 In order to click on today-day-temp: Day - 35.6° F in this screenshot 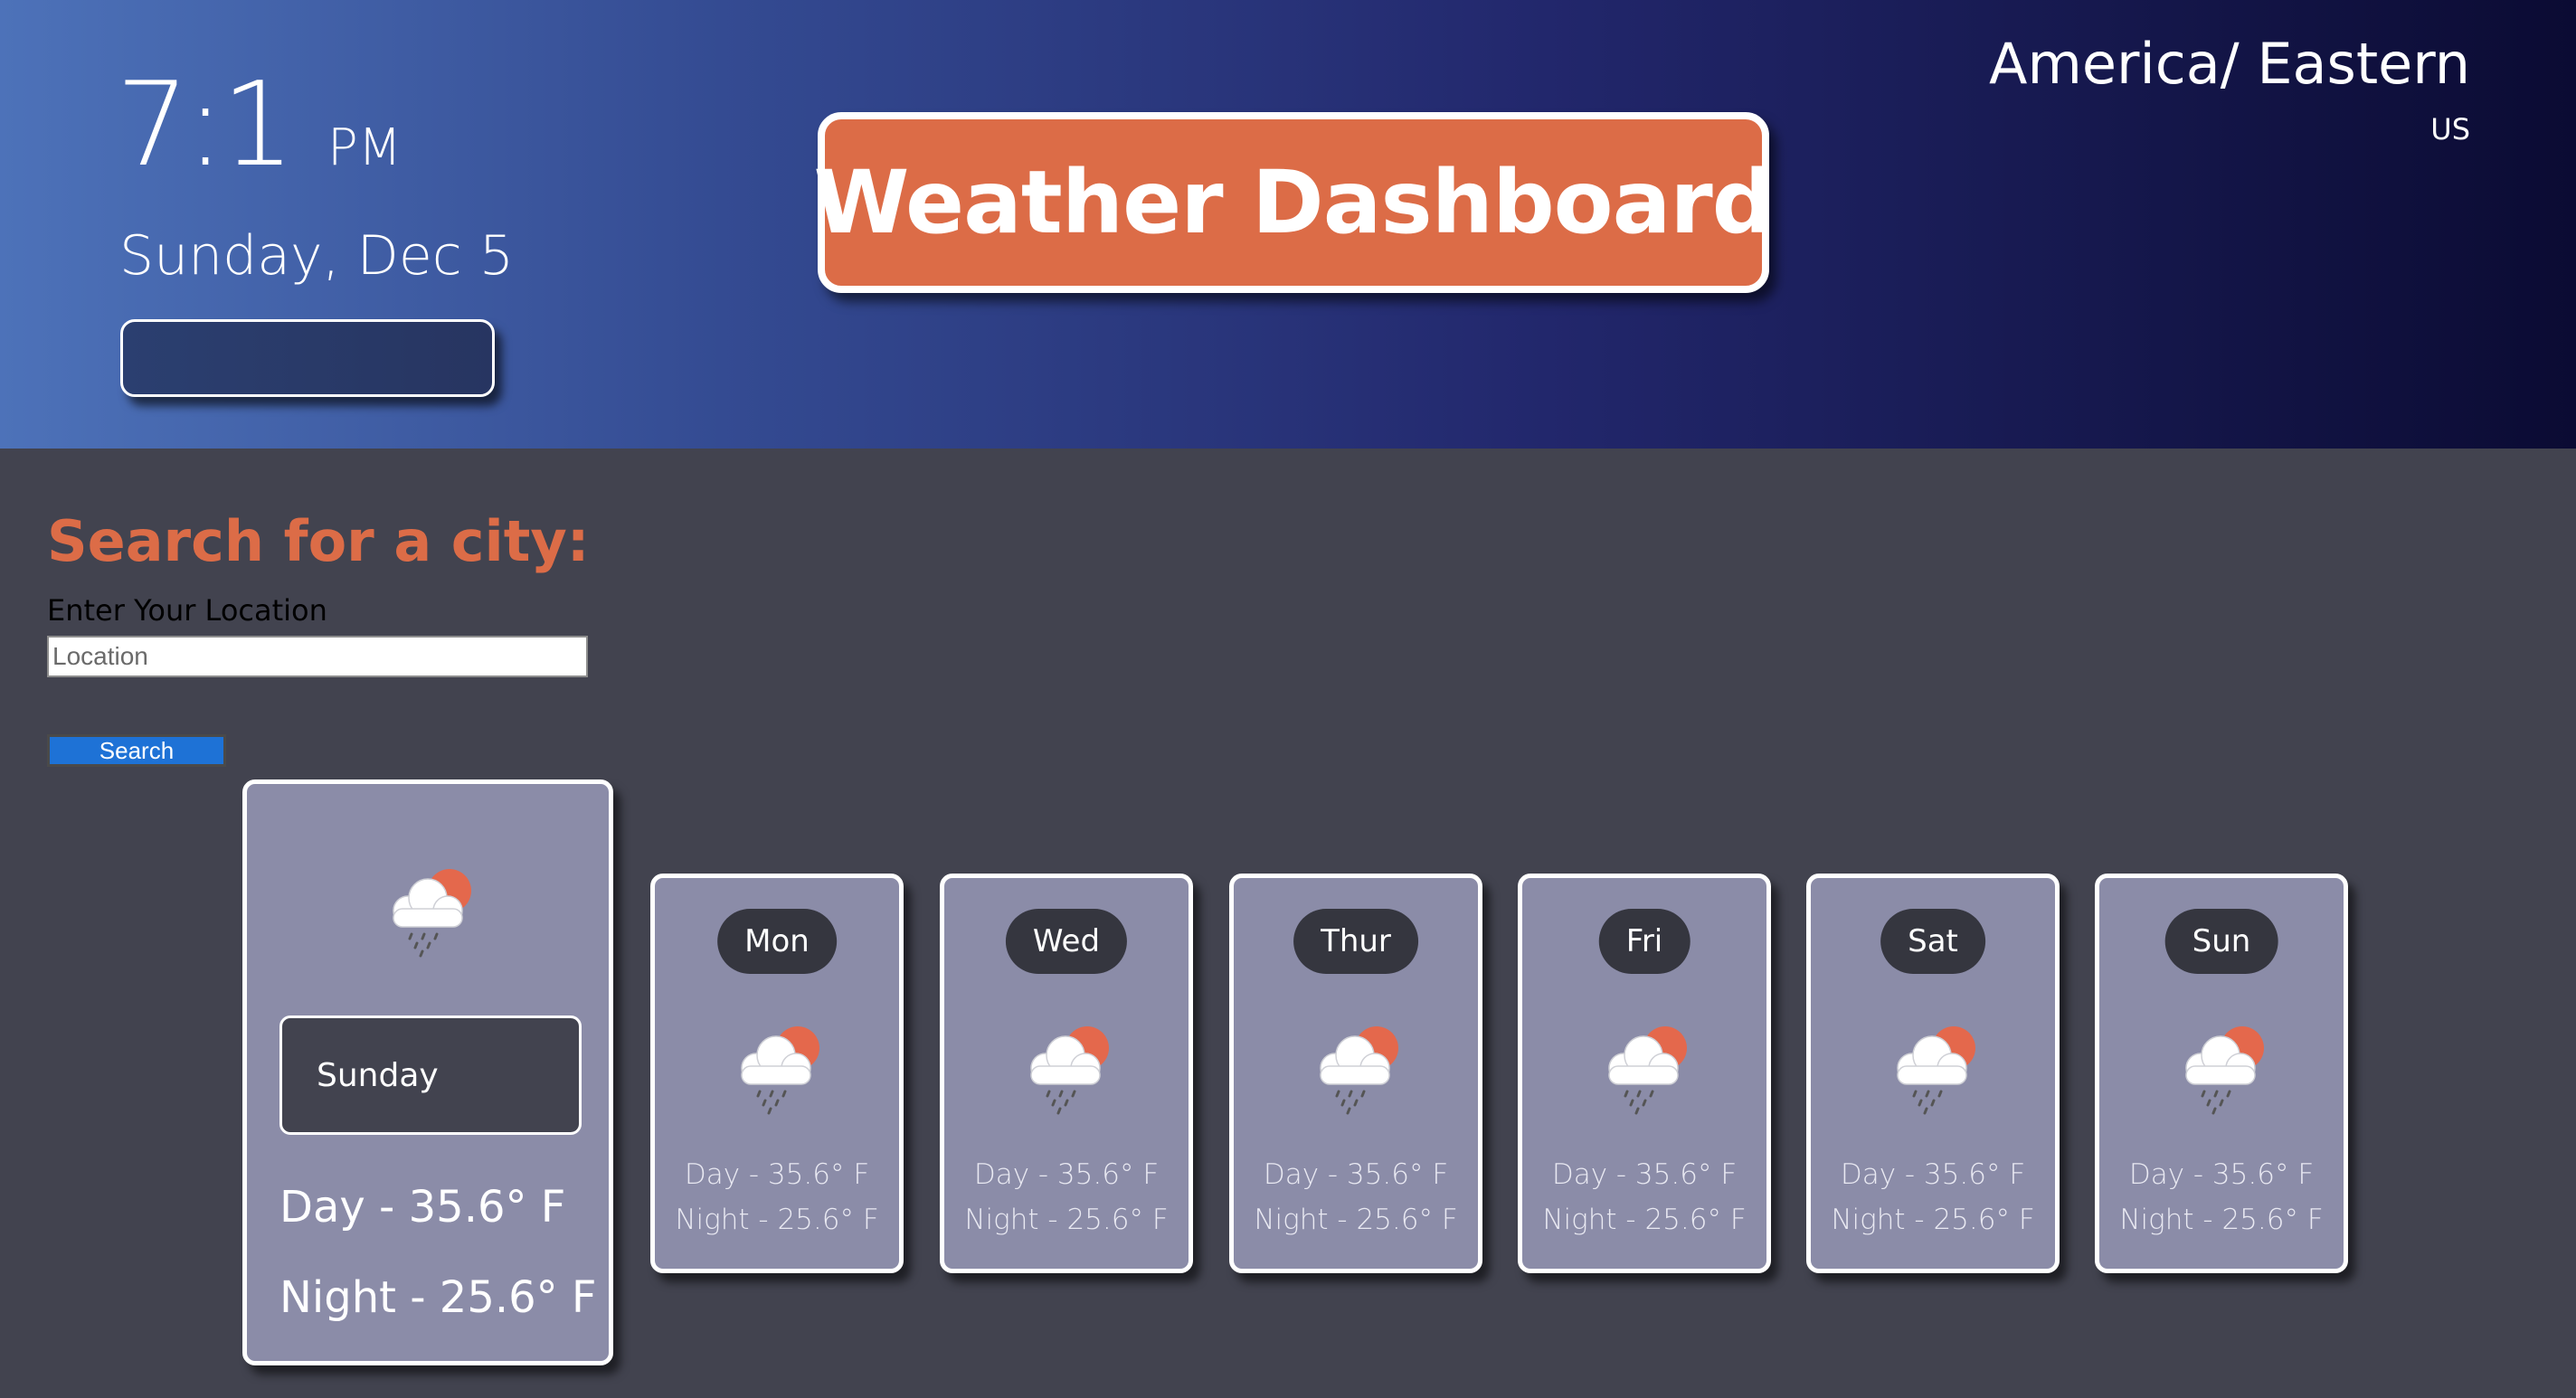, I will do `click(423, 1207)`.